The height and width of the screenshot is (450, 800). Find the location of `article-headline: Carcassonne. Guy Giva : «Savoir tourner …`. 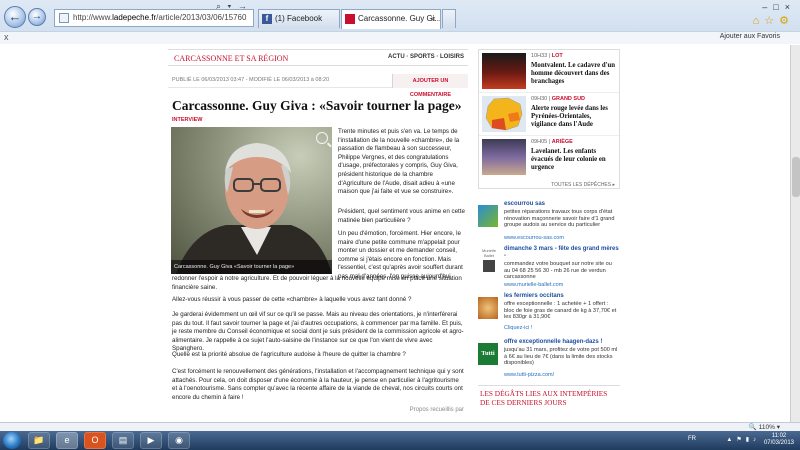

article-headline: Carcassonne. Guy Giva : «Savoir tourner … is located at coordinates (317, 105).